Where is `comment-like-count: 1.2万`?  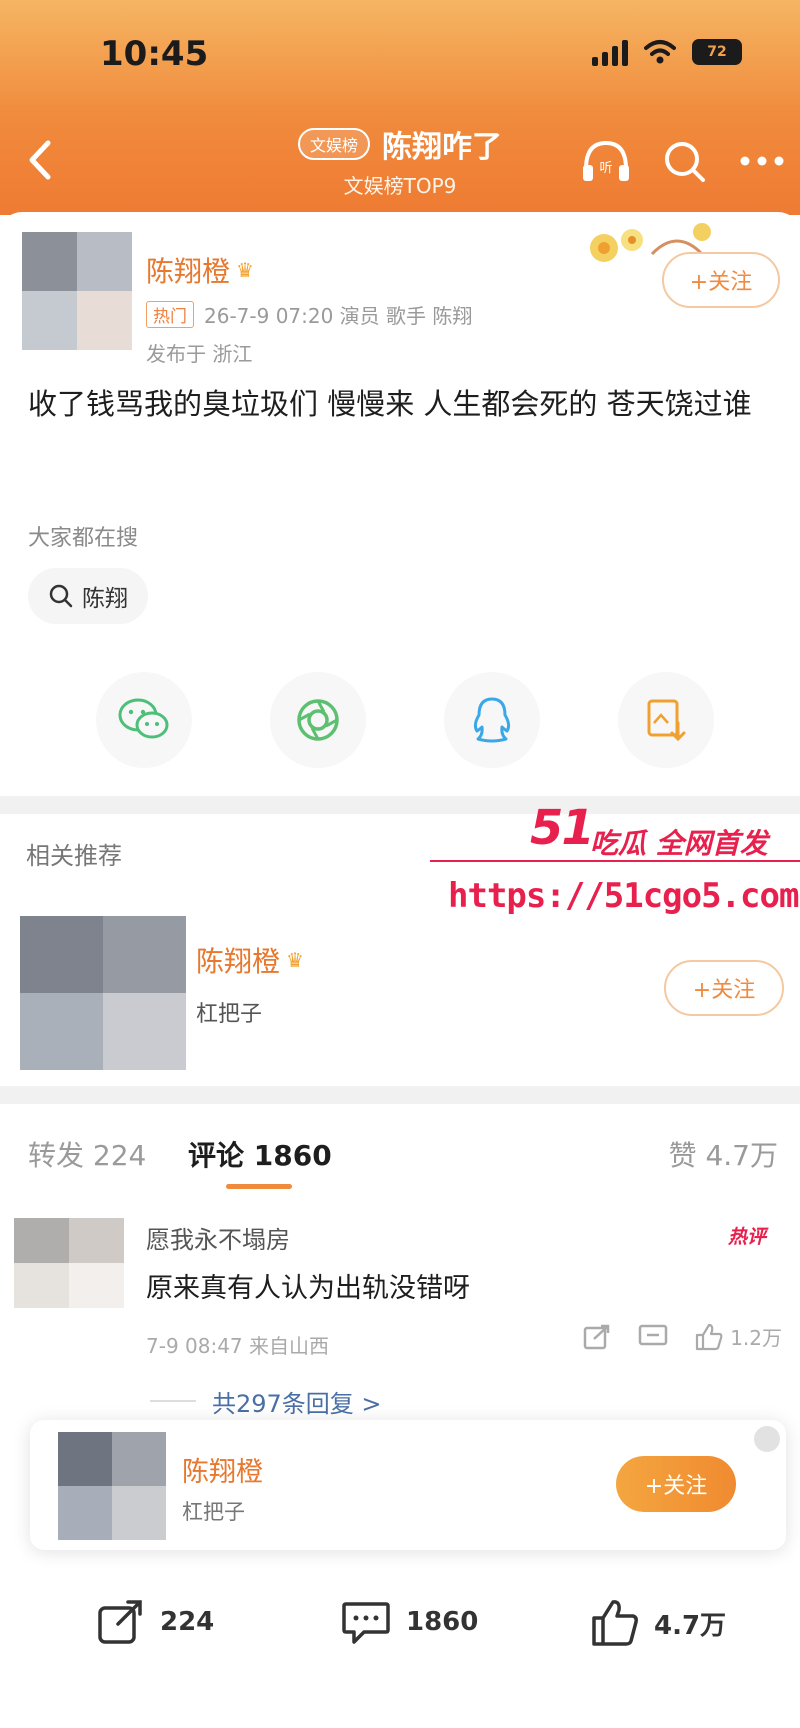
comment-like-count: 1.2万 is located at coordinates (756, 1338).